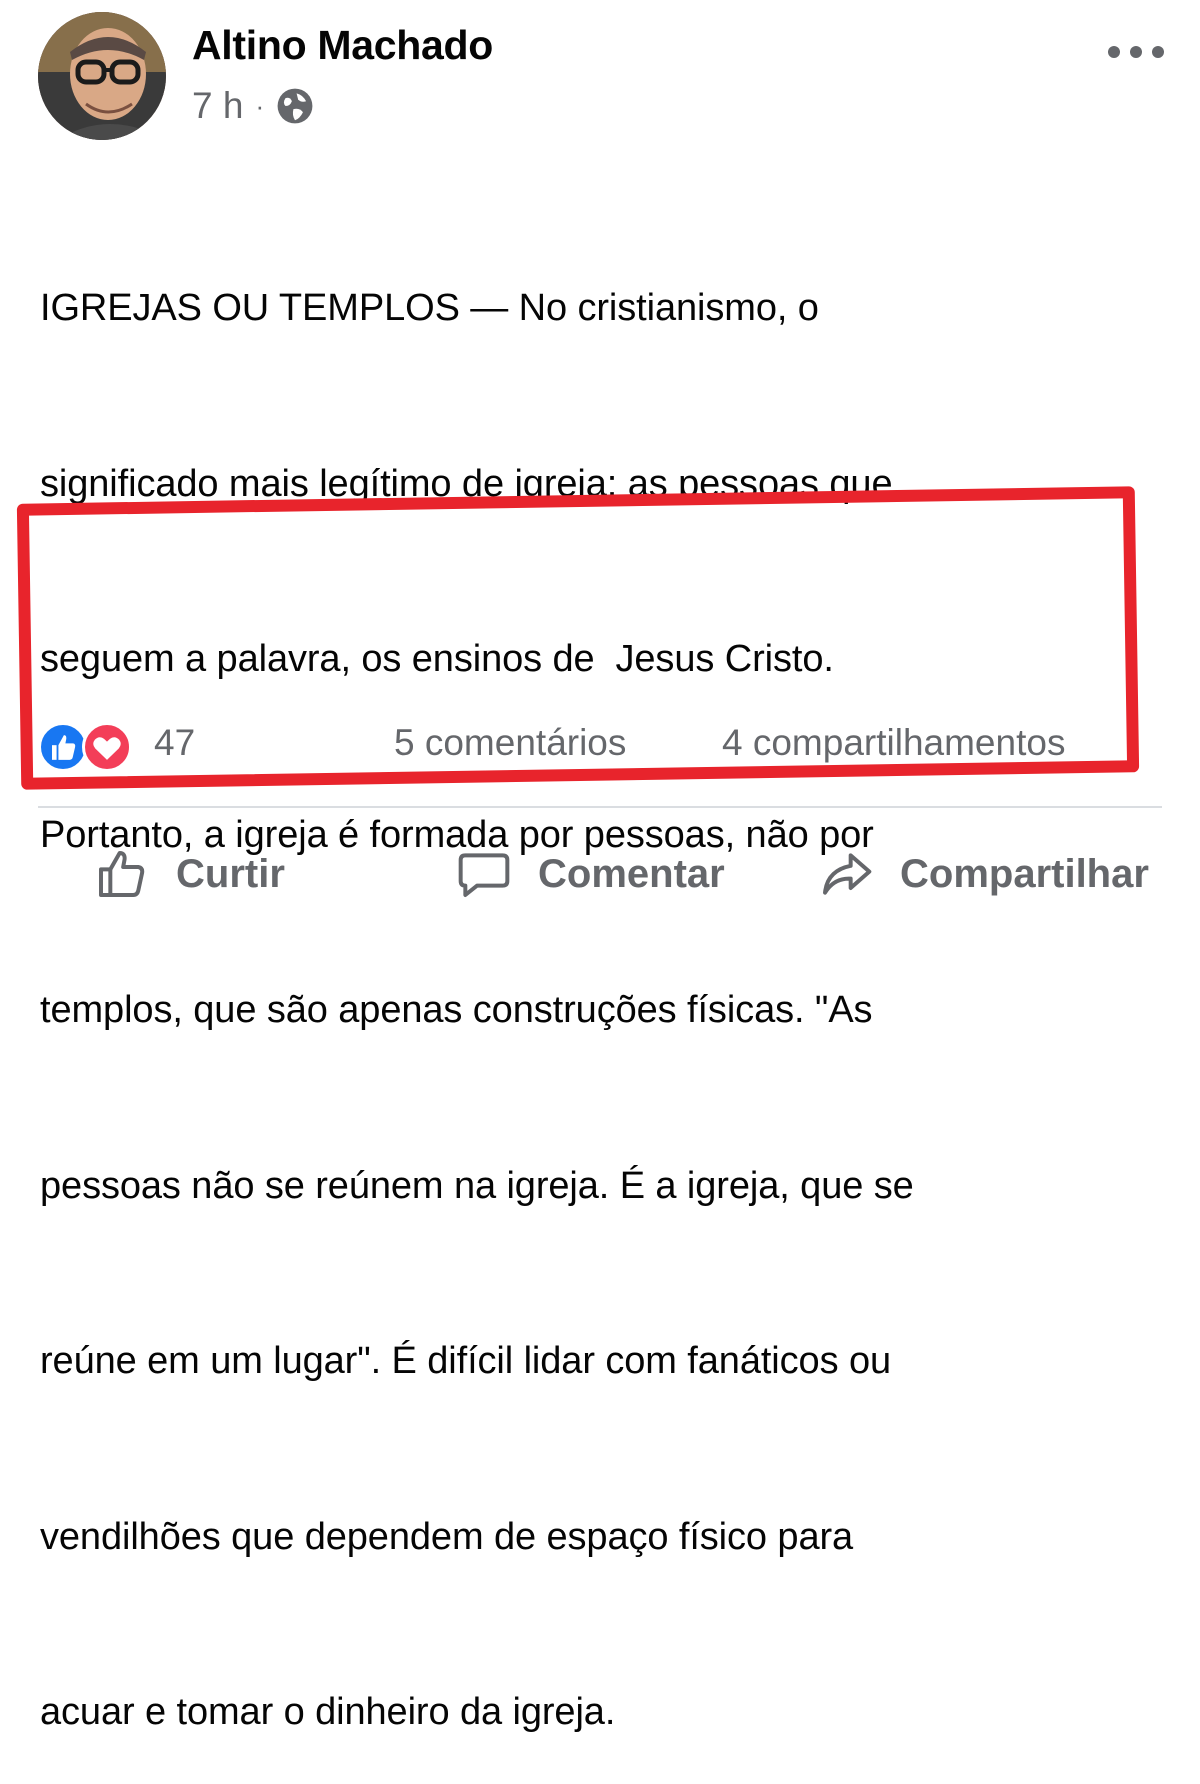  Describe the element at coordinates (122, 874) in the screenshot. I see `thumbs-up-icon` at that location.